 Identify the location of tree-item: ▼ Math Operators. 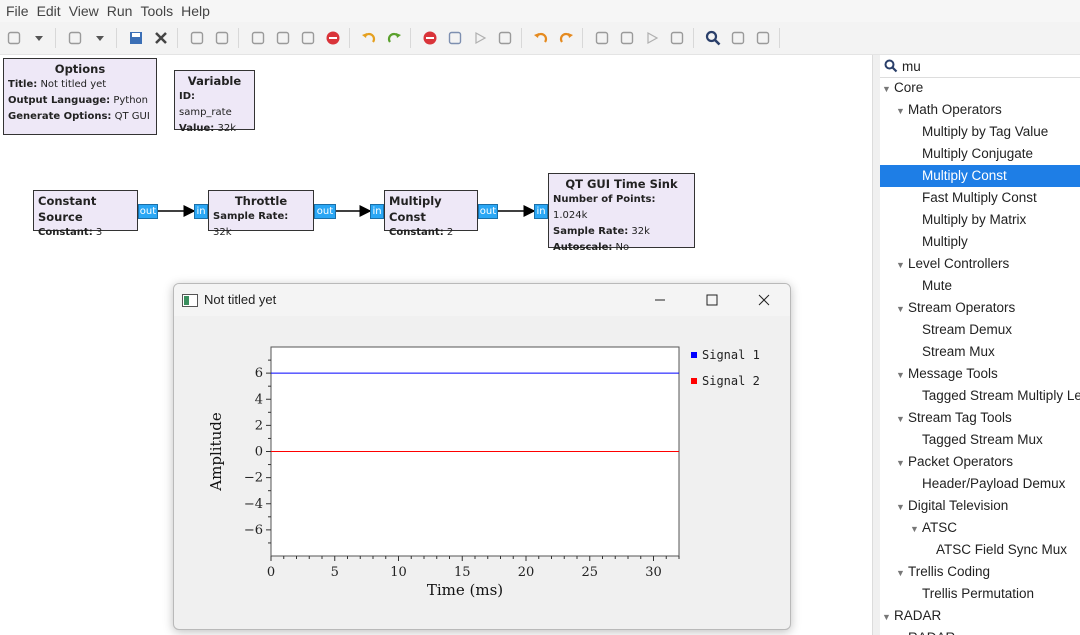
(980, 110).